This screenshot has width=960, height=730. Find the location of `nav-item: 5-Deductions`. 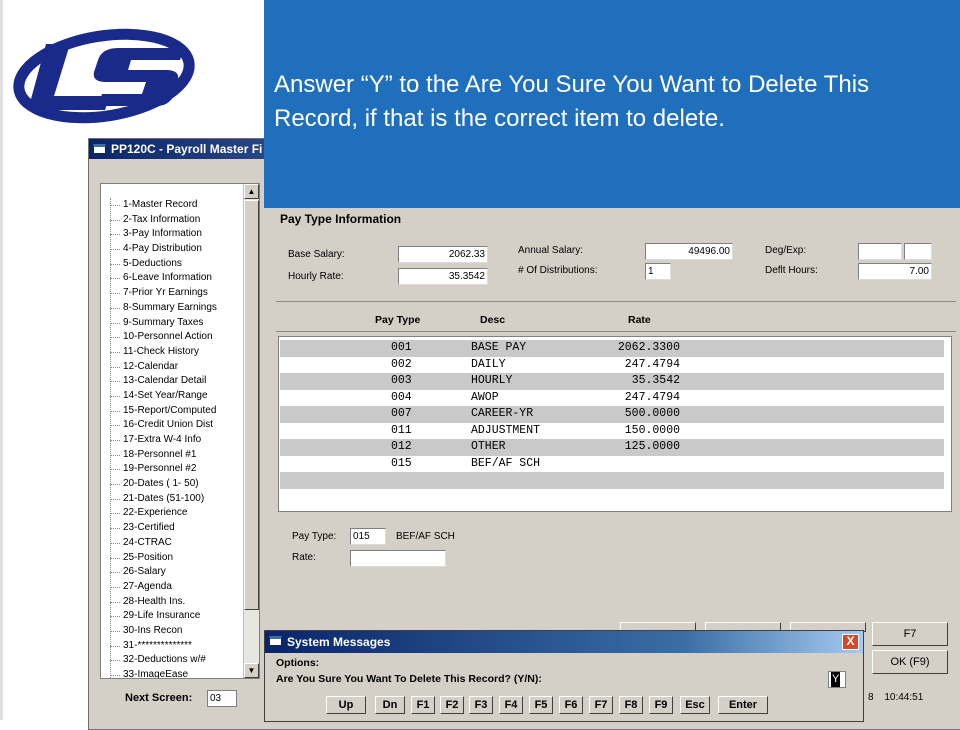

nav-item: 5-Deductions is located at coordinates (159, 264).